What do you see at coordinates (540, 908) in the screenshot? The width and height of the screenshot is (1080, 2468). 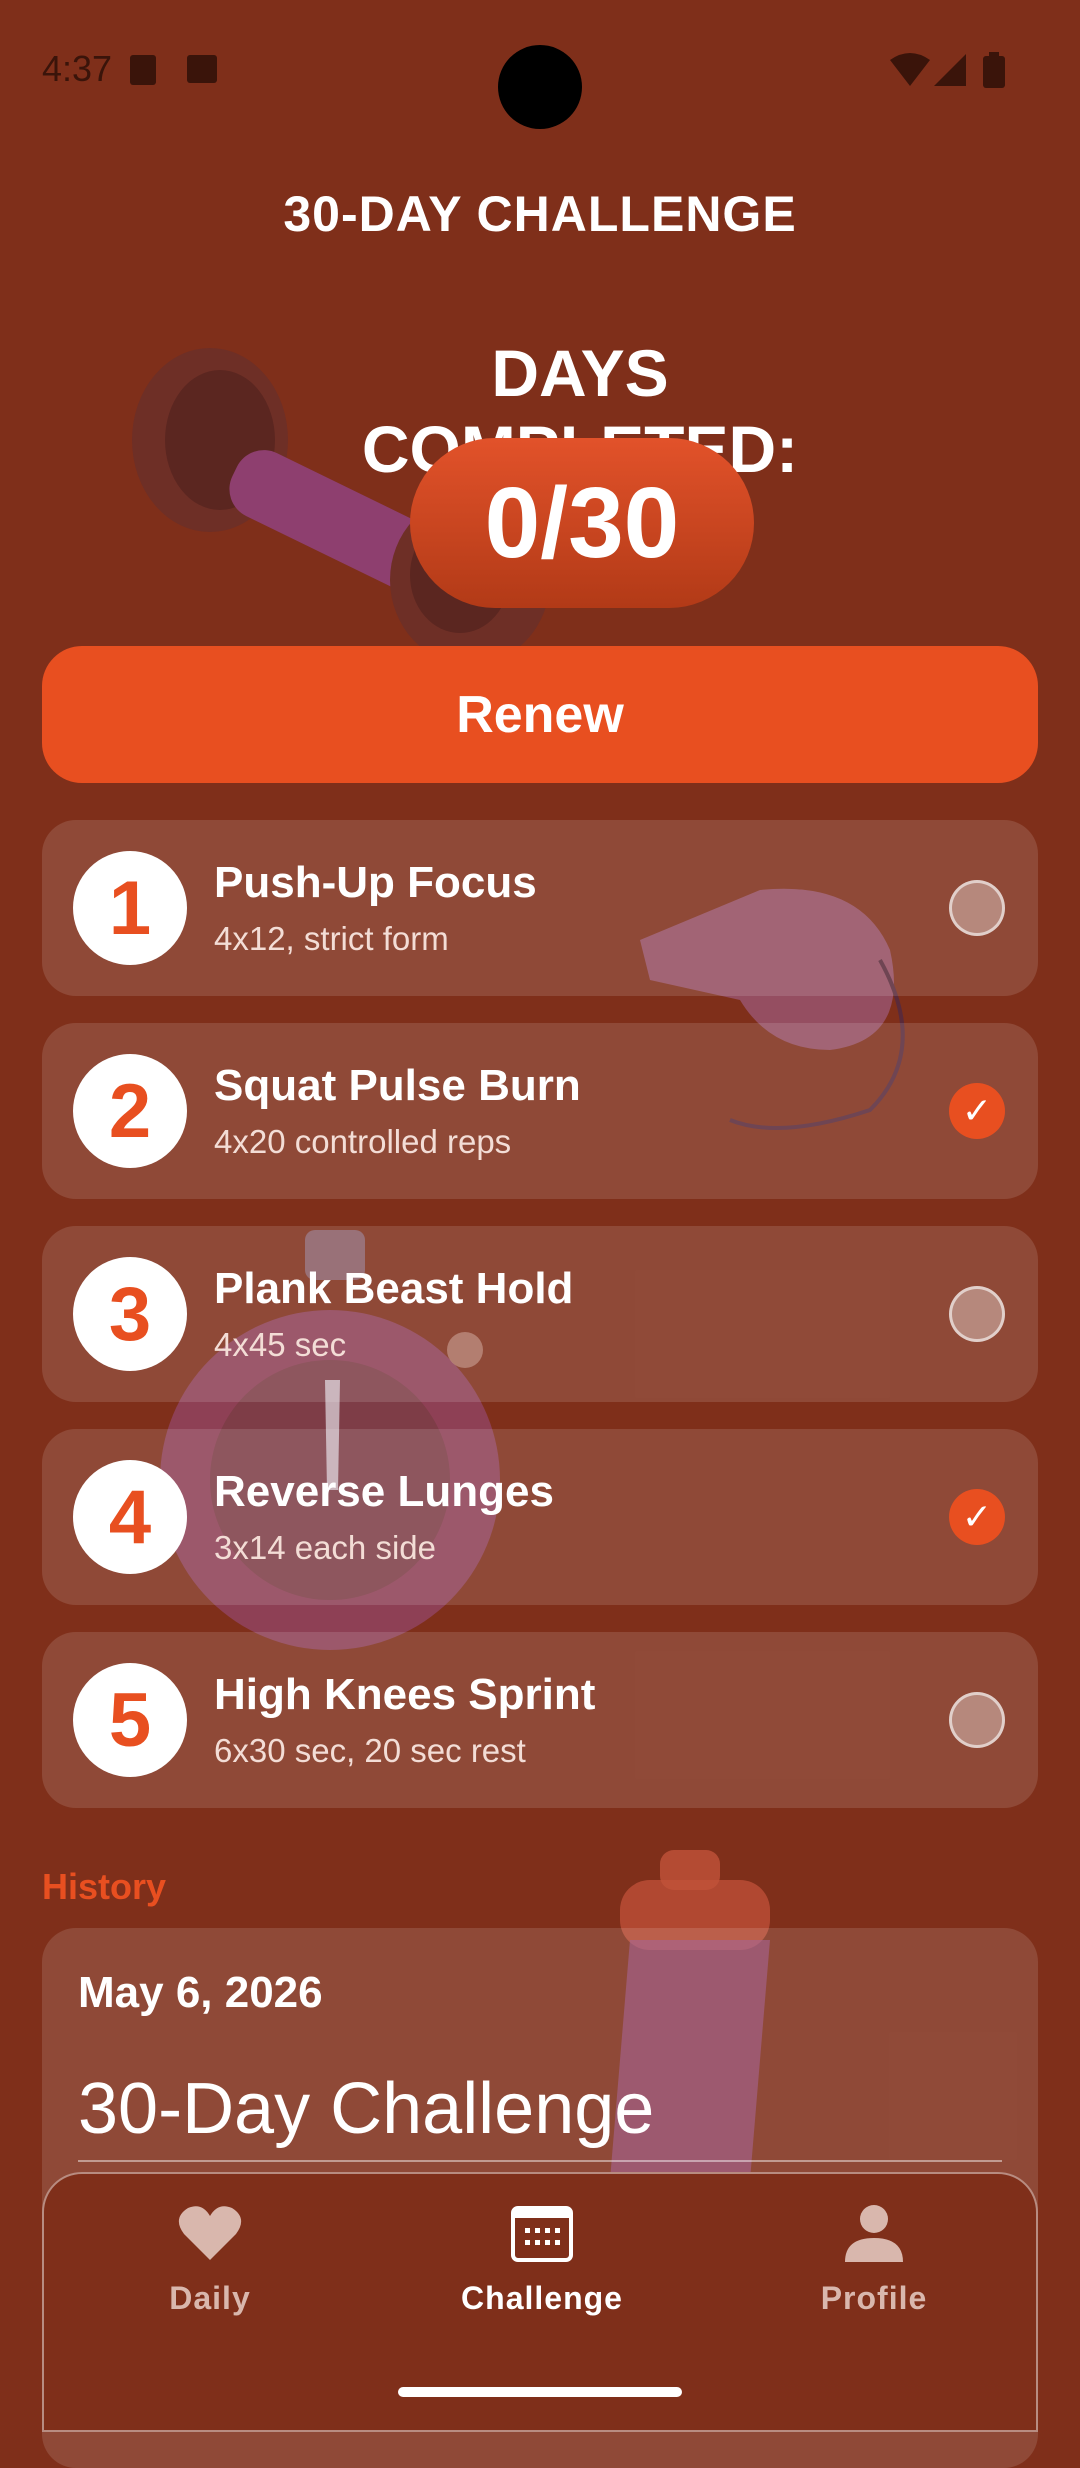 I see `exercise-card: 1 Push-Up Focus 4x12, strict form` at bounding box center [540, 908].